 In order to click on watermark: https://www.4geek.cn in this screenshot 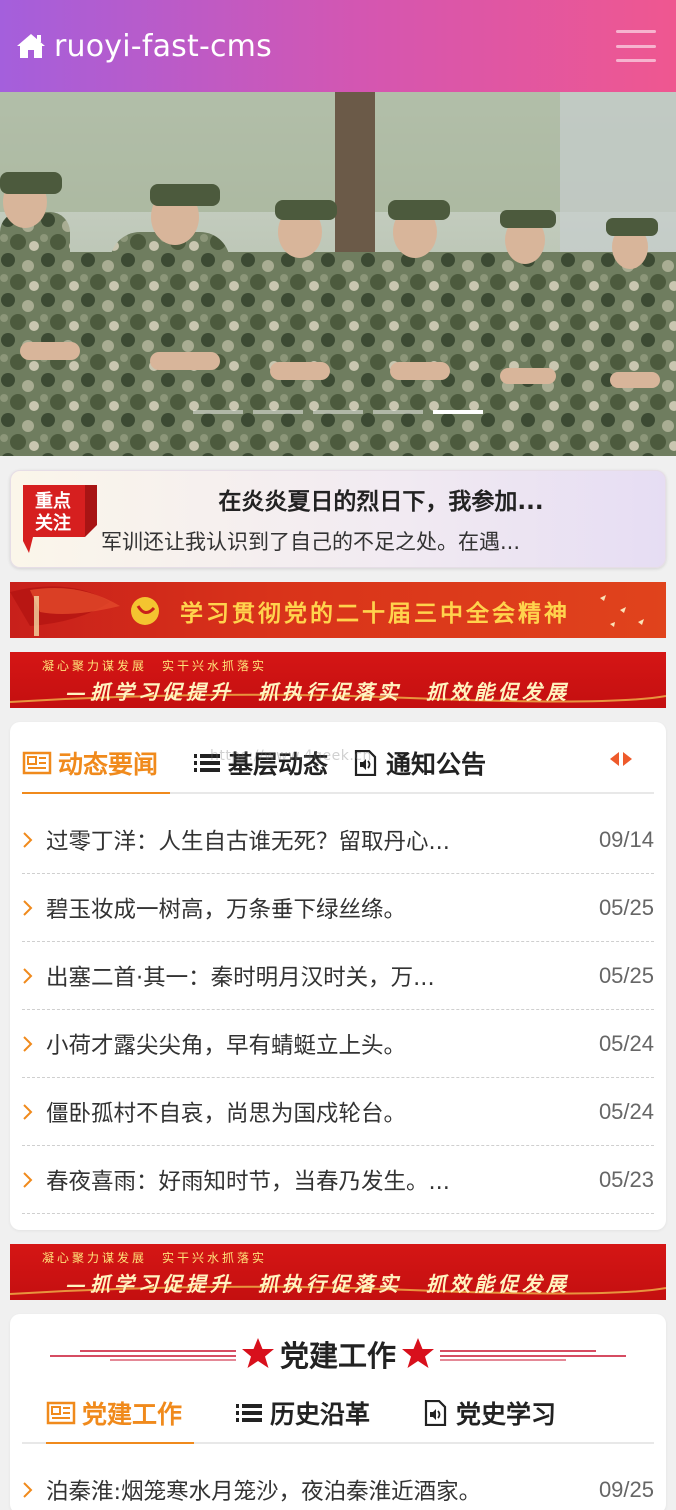, I will do `click(291, 756)`.